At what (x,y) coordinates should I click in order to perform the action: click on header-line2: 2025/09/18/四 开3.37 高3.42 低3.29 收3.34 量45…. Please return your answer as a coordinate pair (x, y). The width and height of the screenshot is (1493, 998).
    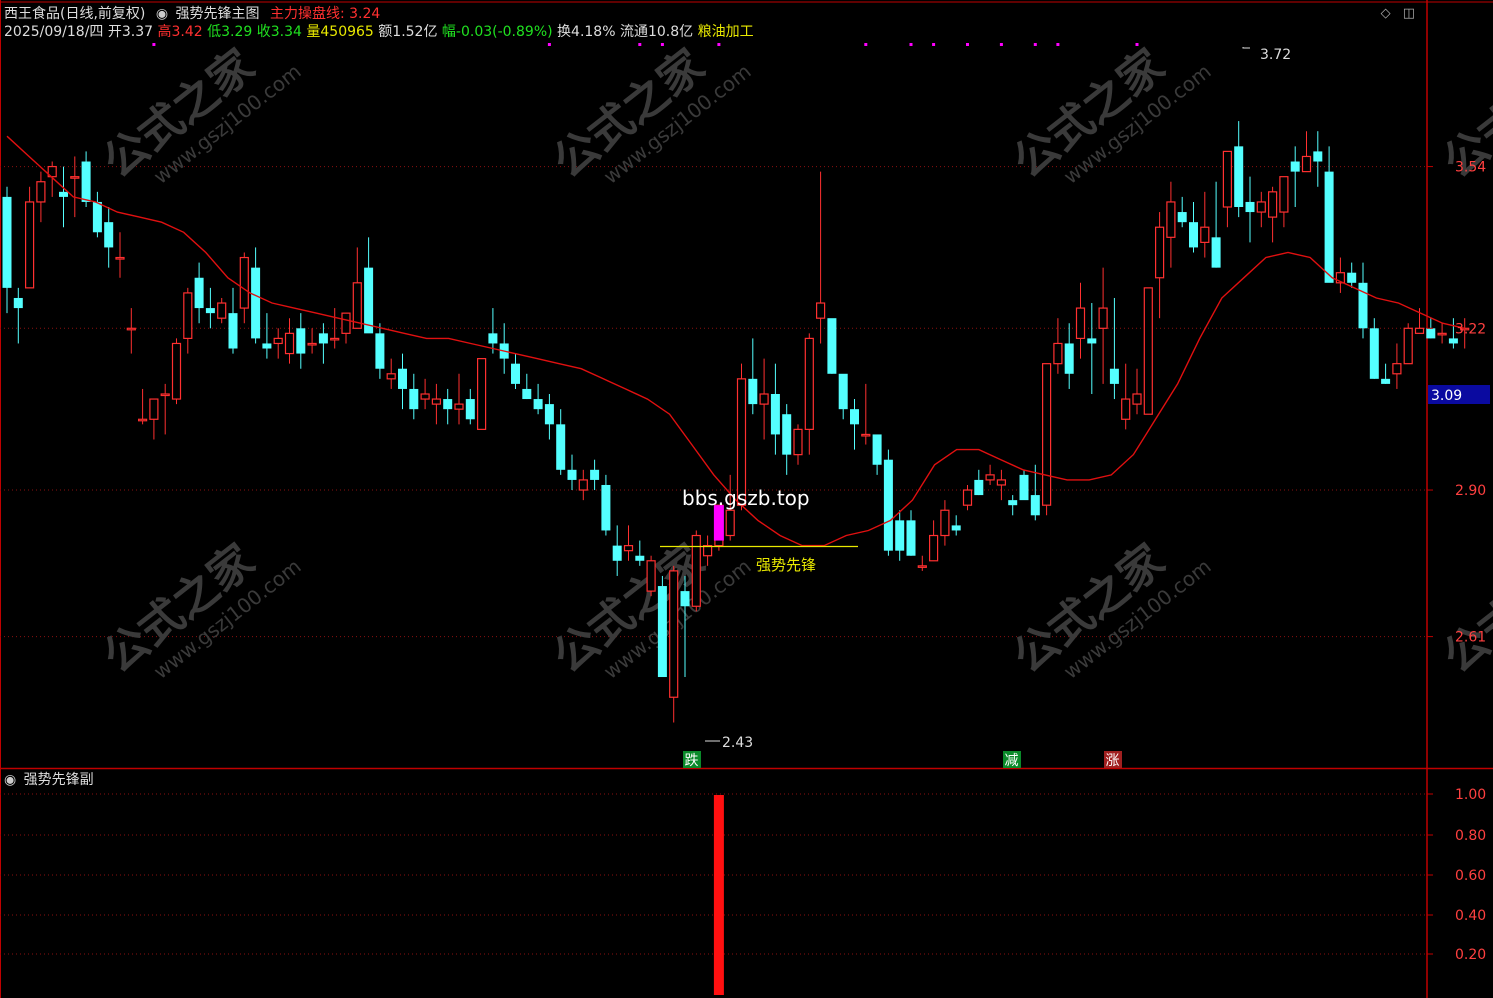
    Looking at the image, I should click on (379, 32).